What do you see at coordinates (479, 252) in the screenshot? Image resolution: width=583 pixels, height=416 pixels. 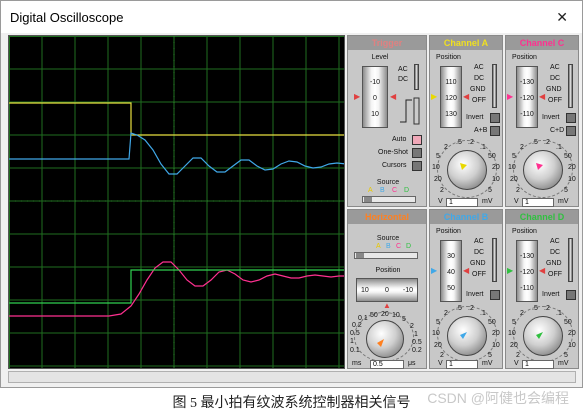 I see `channel-b-dc-label: DC` at bounding box center [479, 252].